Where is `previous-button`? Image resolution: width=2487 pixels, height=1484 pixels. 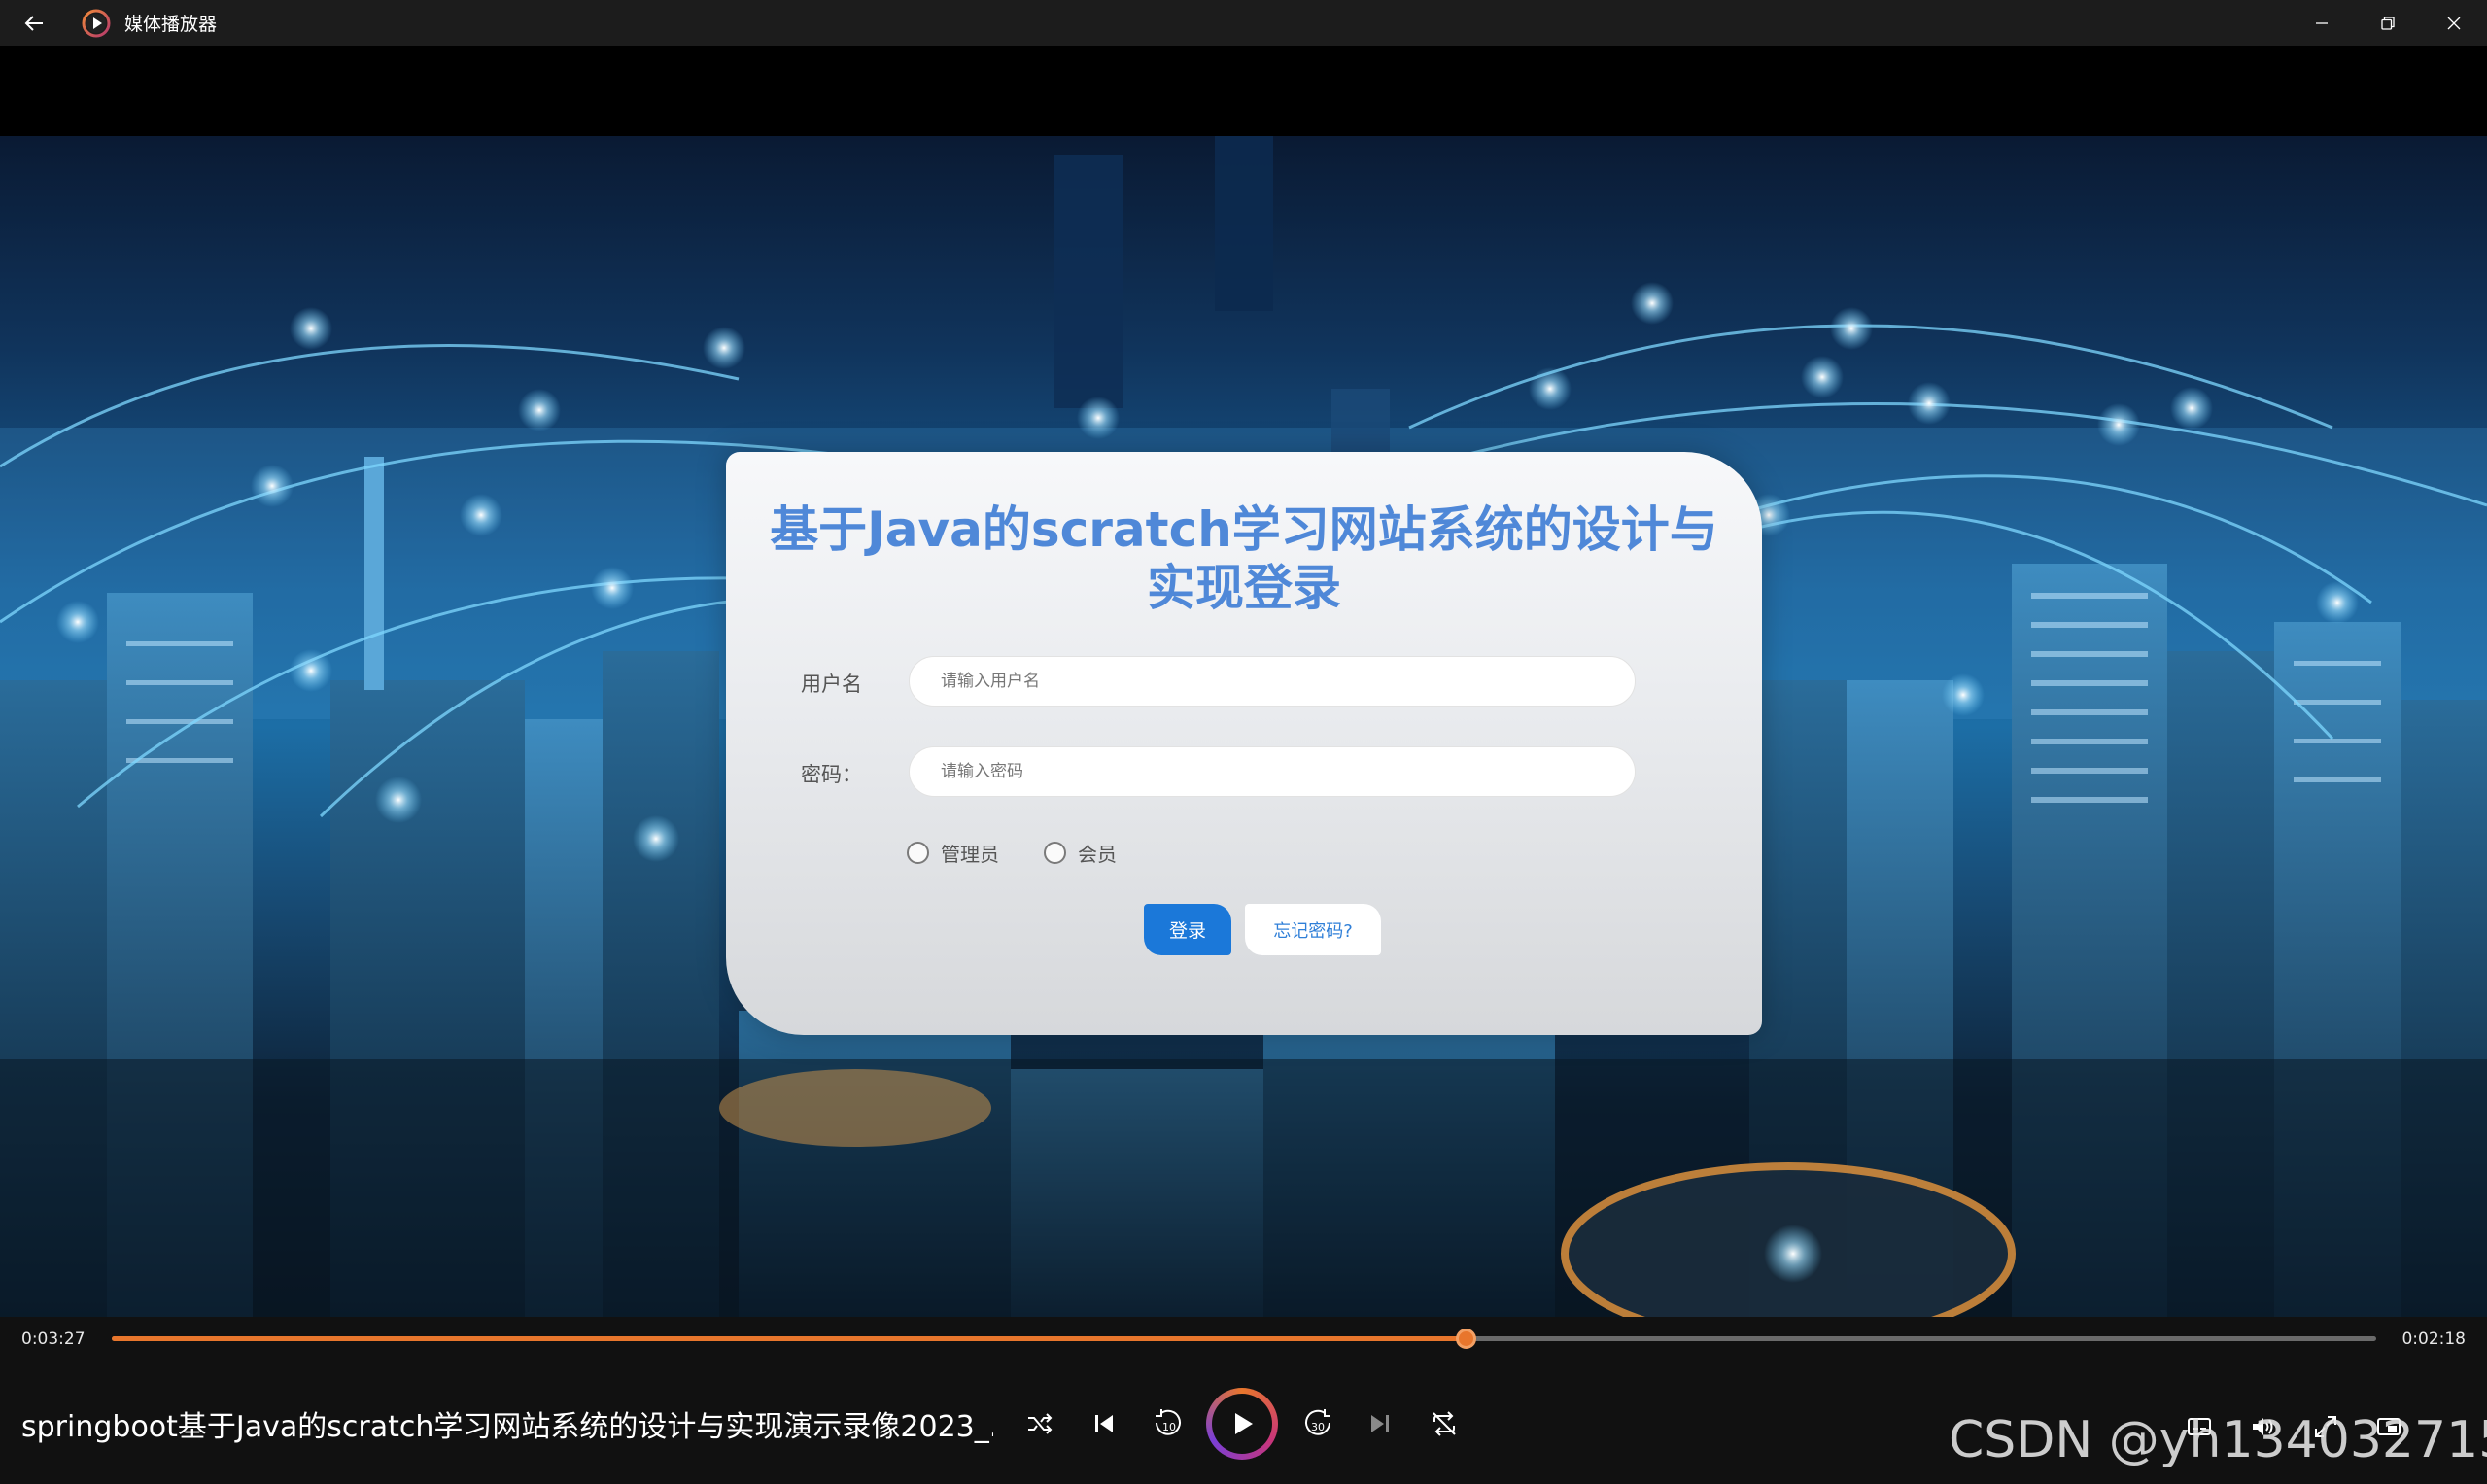
previous-button is located at coordinates (1104, 1423).